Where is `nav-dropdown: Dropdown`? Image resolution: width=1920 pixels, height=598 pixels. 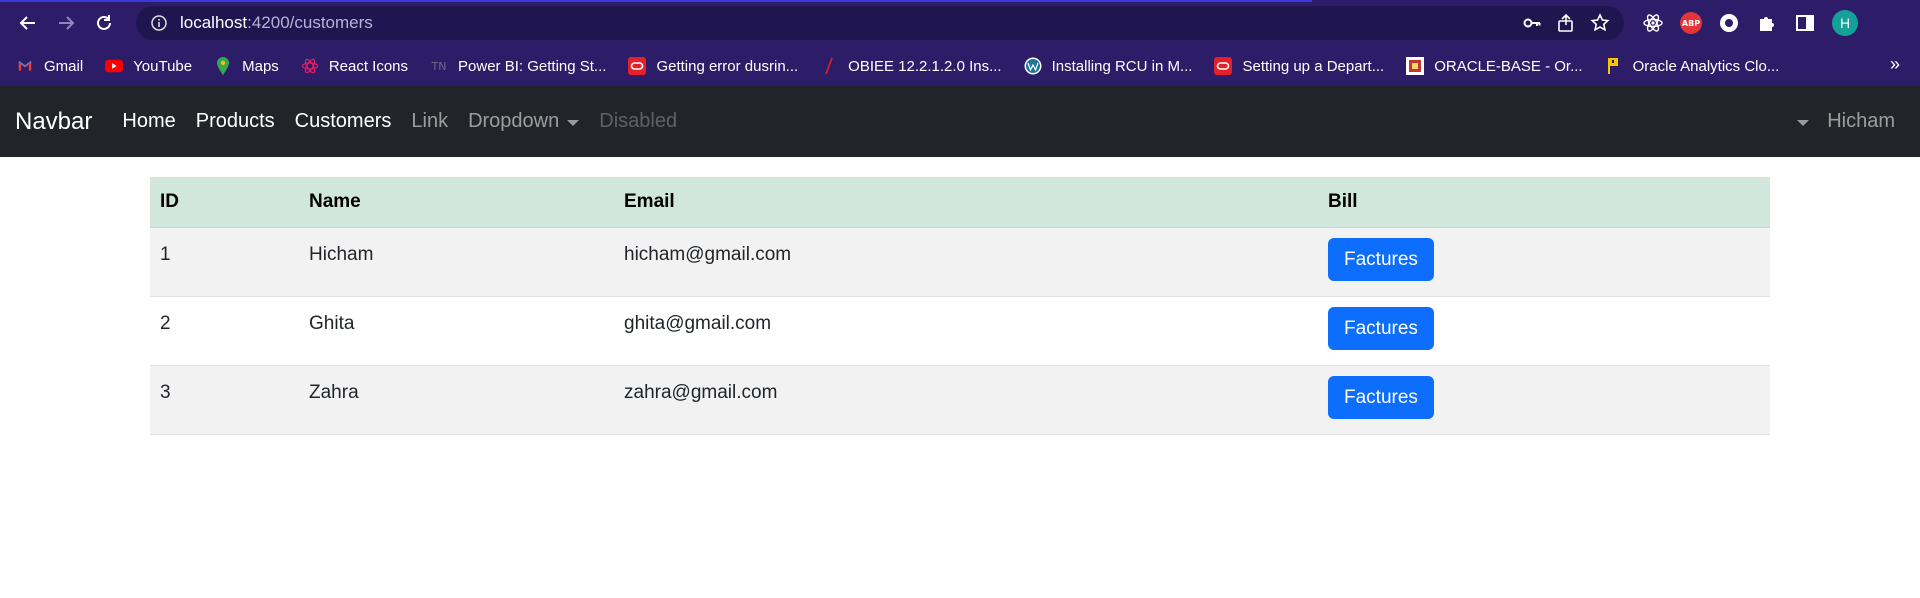
nav-dropdown: Dropdown is located at coordinates (524, 121).